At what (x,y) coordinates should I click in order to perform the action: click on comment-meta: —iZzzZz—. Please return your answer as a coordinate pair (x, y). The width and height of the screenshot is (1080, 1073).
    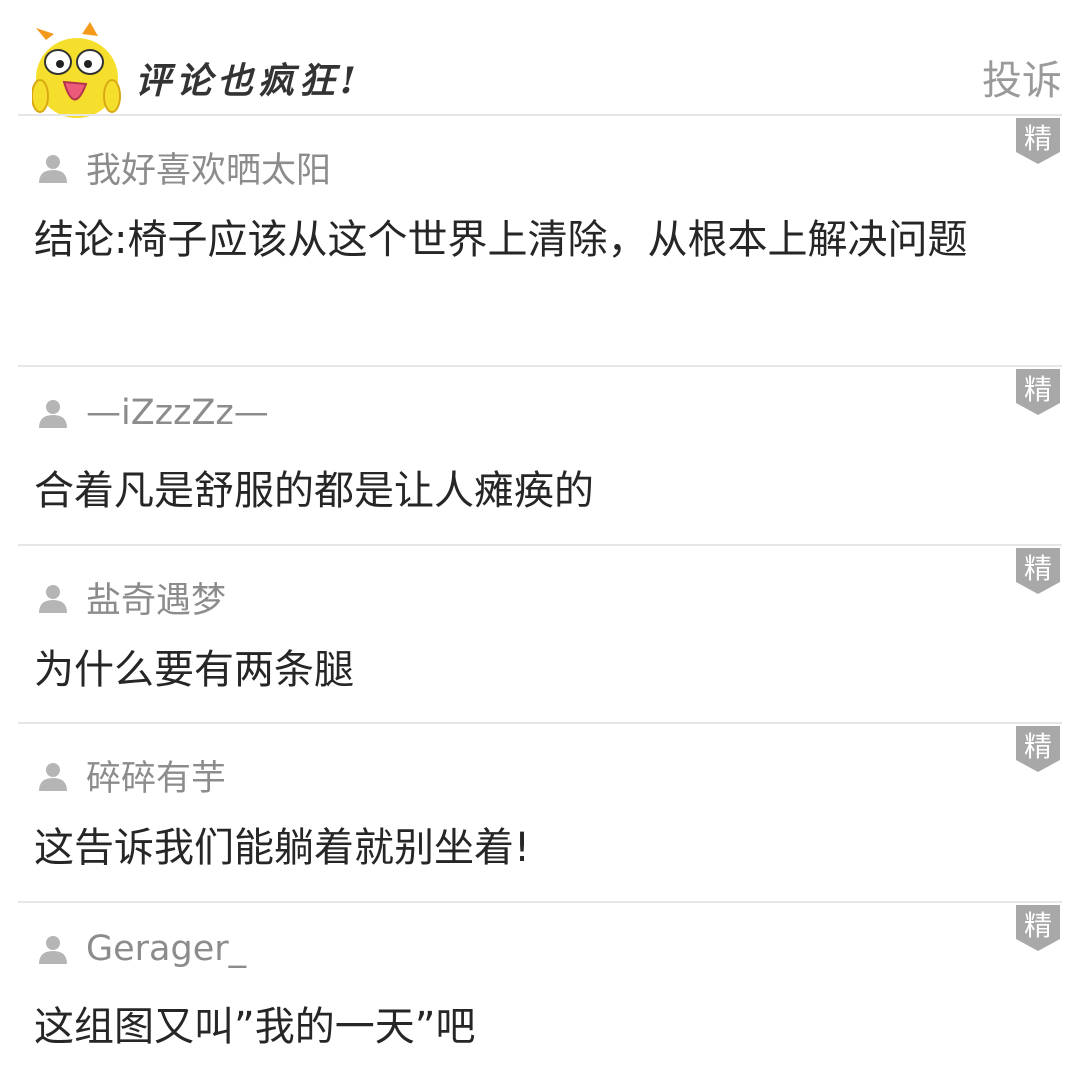
    Looking at the image, I should click on (153, 413).